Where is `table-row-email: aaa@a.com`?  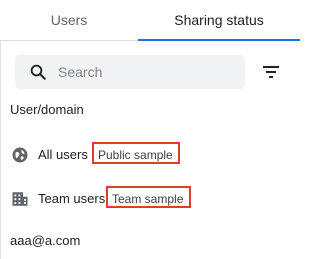
table-row-email: aaa@a.com is located at coordinates (45, 240).